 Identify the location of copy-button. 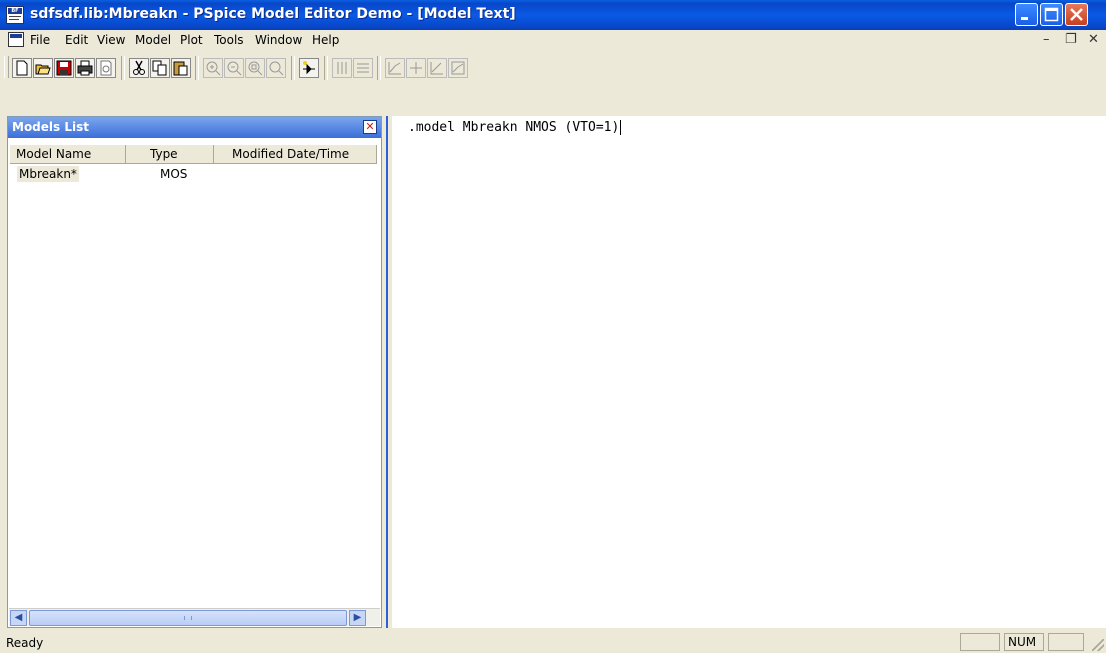
(160, 68).